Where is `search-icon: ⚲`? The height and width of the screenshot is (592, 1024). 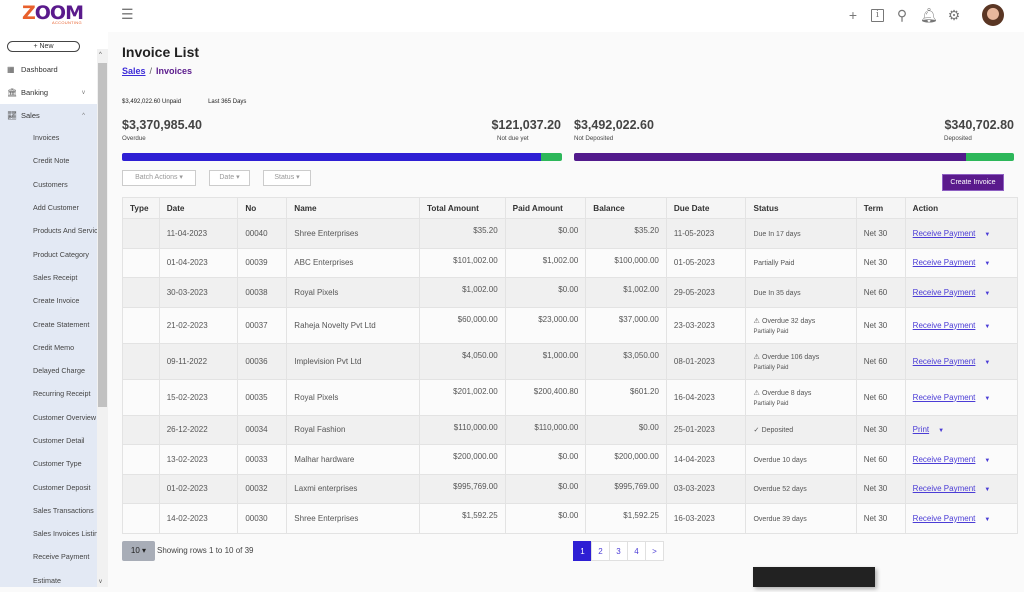
search-icon: ⚲ is located at coordinates (902, 15).